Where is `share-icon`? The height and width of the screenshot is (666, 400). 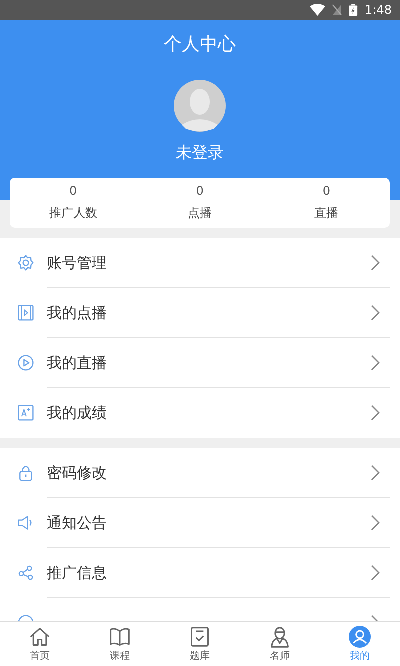
share-icon is located at coordinates (26, 573).